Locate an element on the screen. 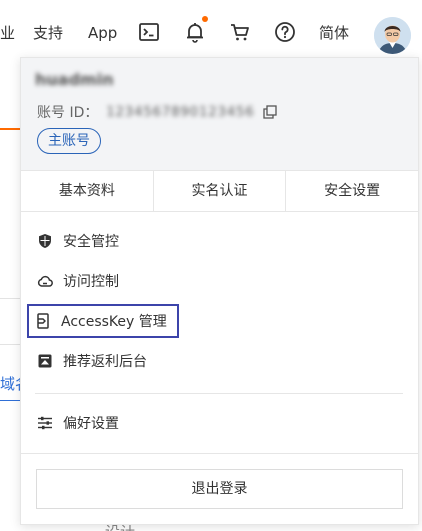  nav-item-app: App is located at coordinates (102, 33).